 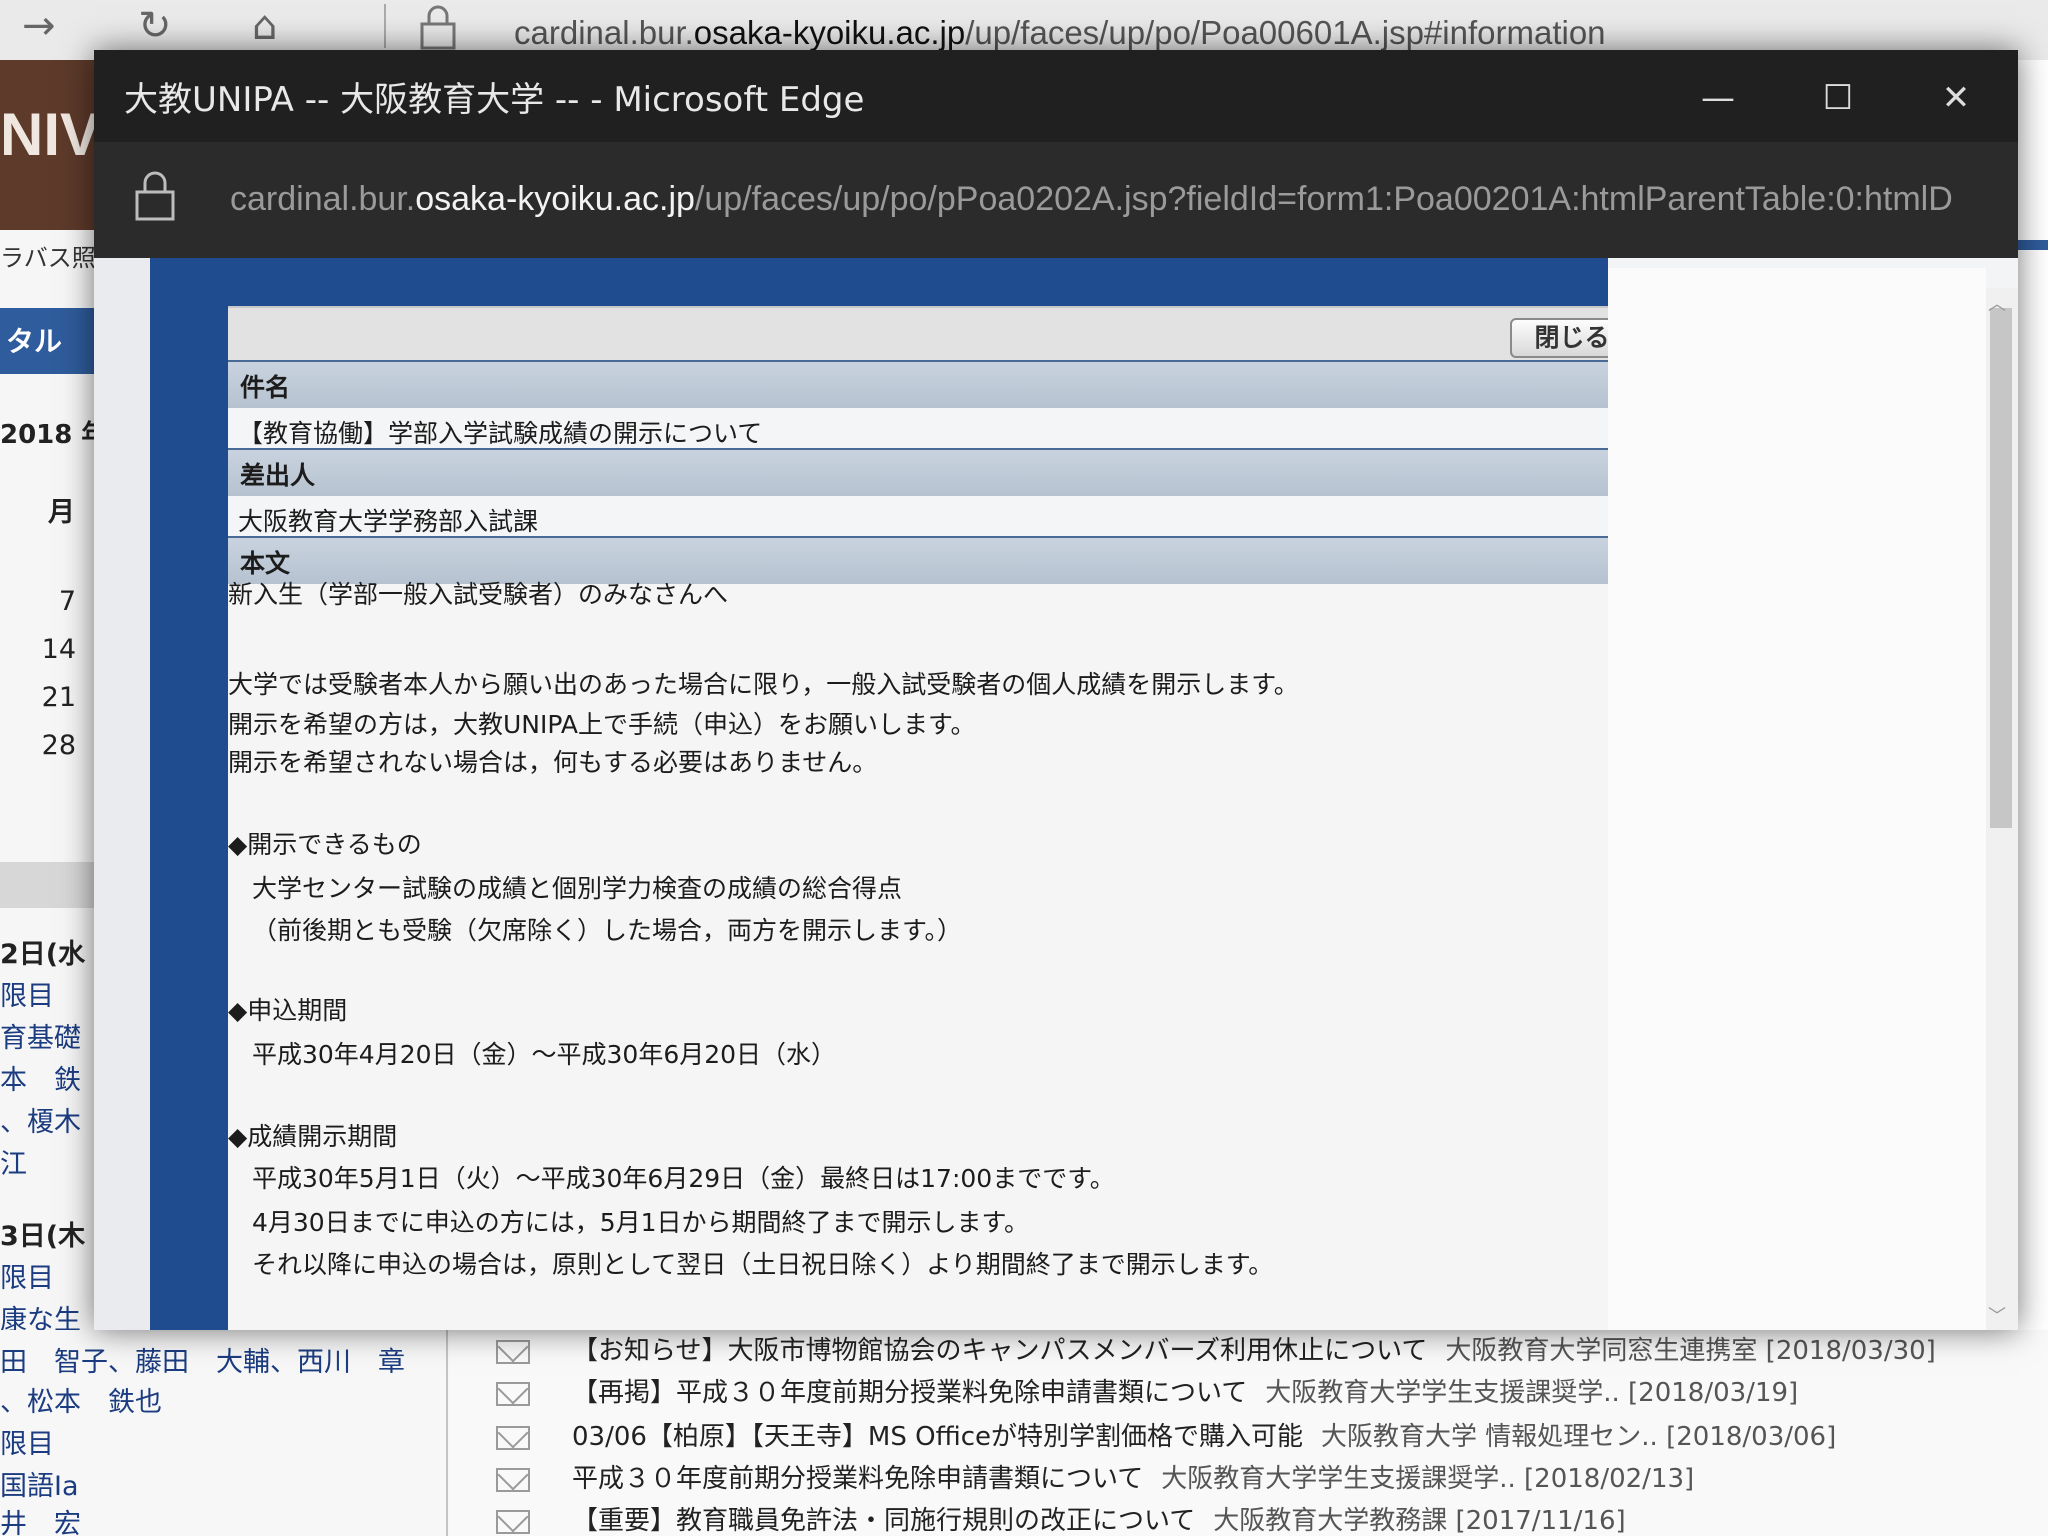 I want to click on window-title: 大教UNIPA -- 大阪教育大学 -- - Microsoft Edge, so click(x=494, y=100).